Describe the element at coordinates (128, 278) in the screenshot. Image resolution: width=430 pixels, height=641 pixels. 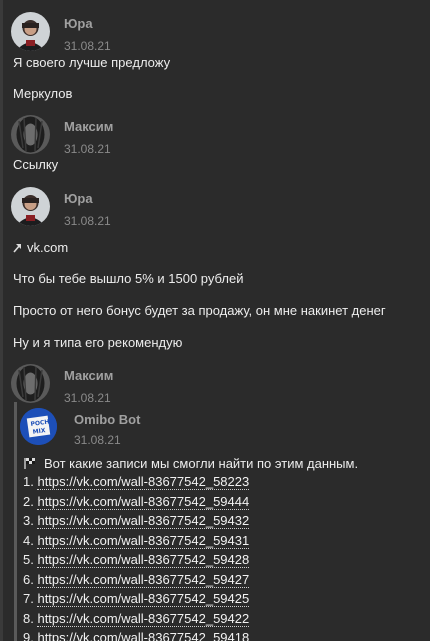
I see `message-text: Что бы тебе вышло 5% и 1500 рублей` at that location.